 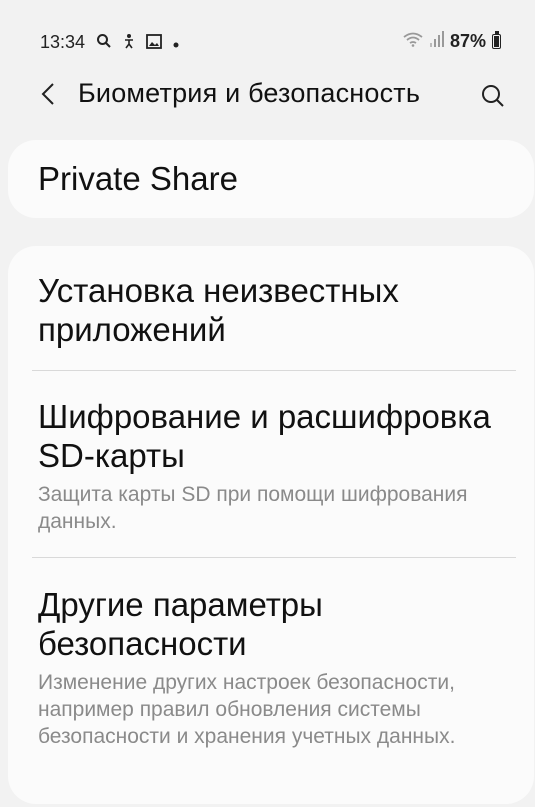 What do you see at coordinates (138, 178) in the screenshot?
I see `list-item-title: Private Share` at bounding box center [138, 178].